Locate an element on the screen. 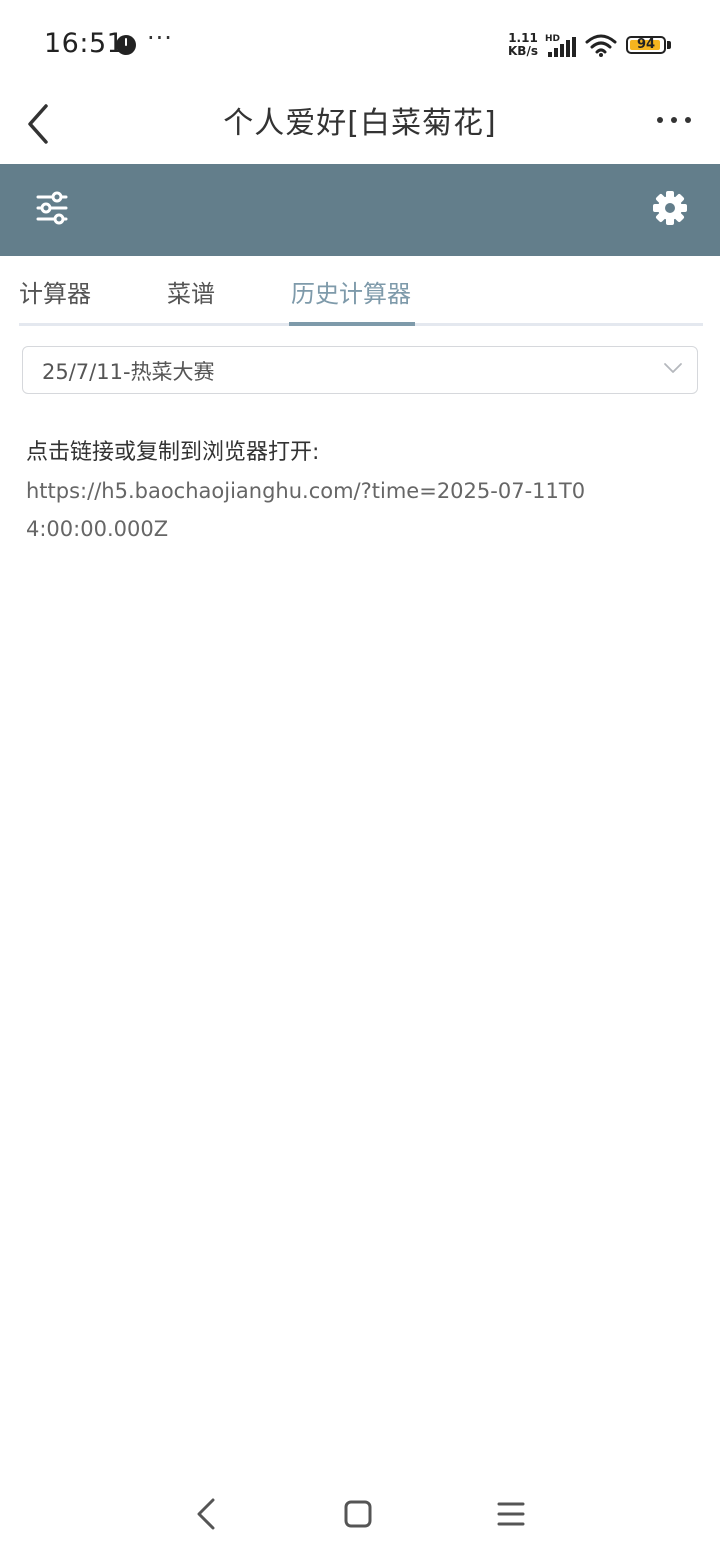 This screenshot has width=720, height=1559. toolbar is located at coordinates (360, 210).